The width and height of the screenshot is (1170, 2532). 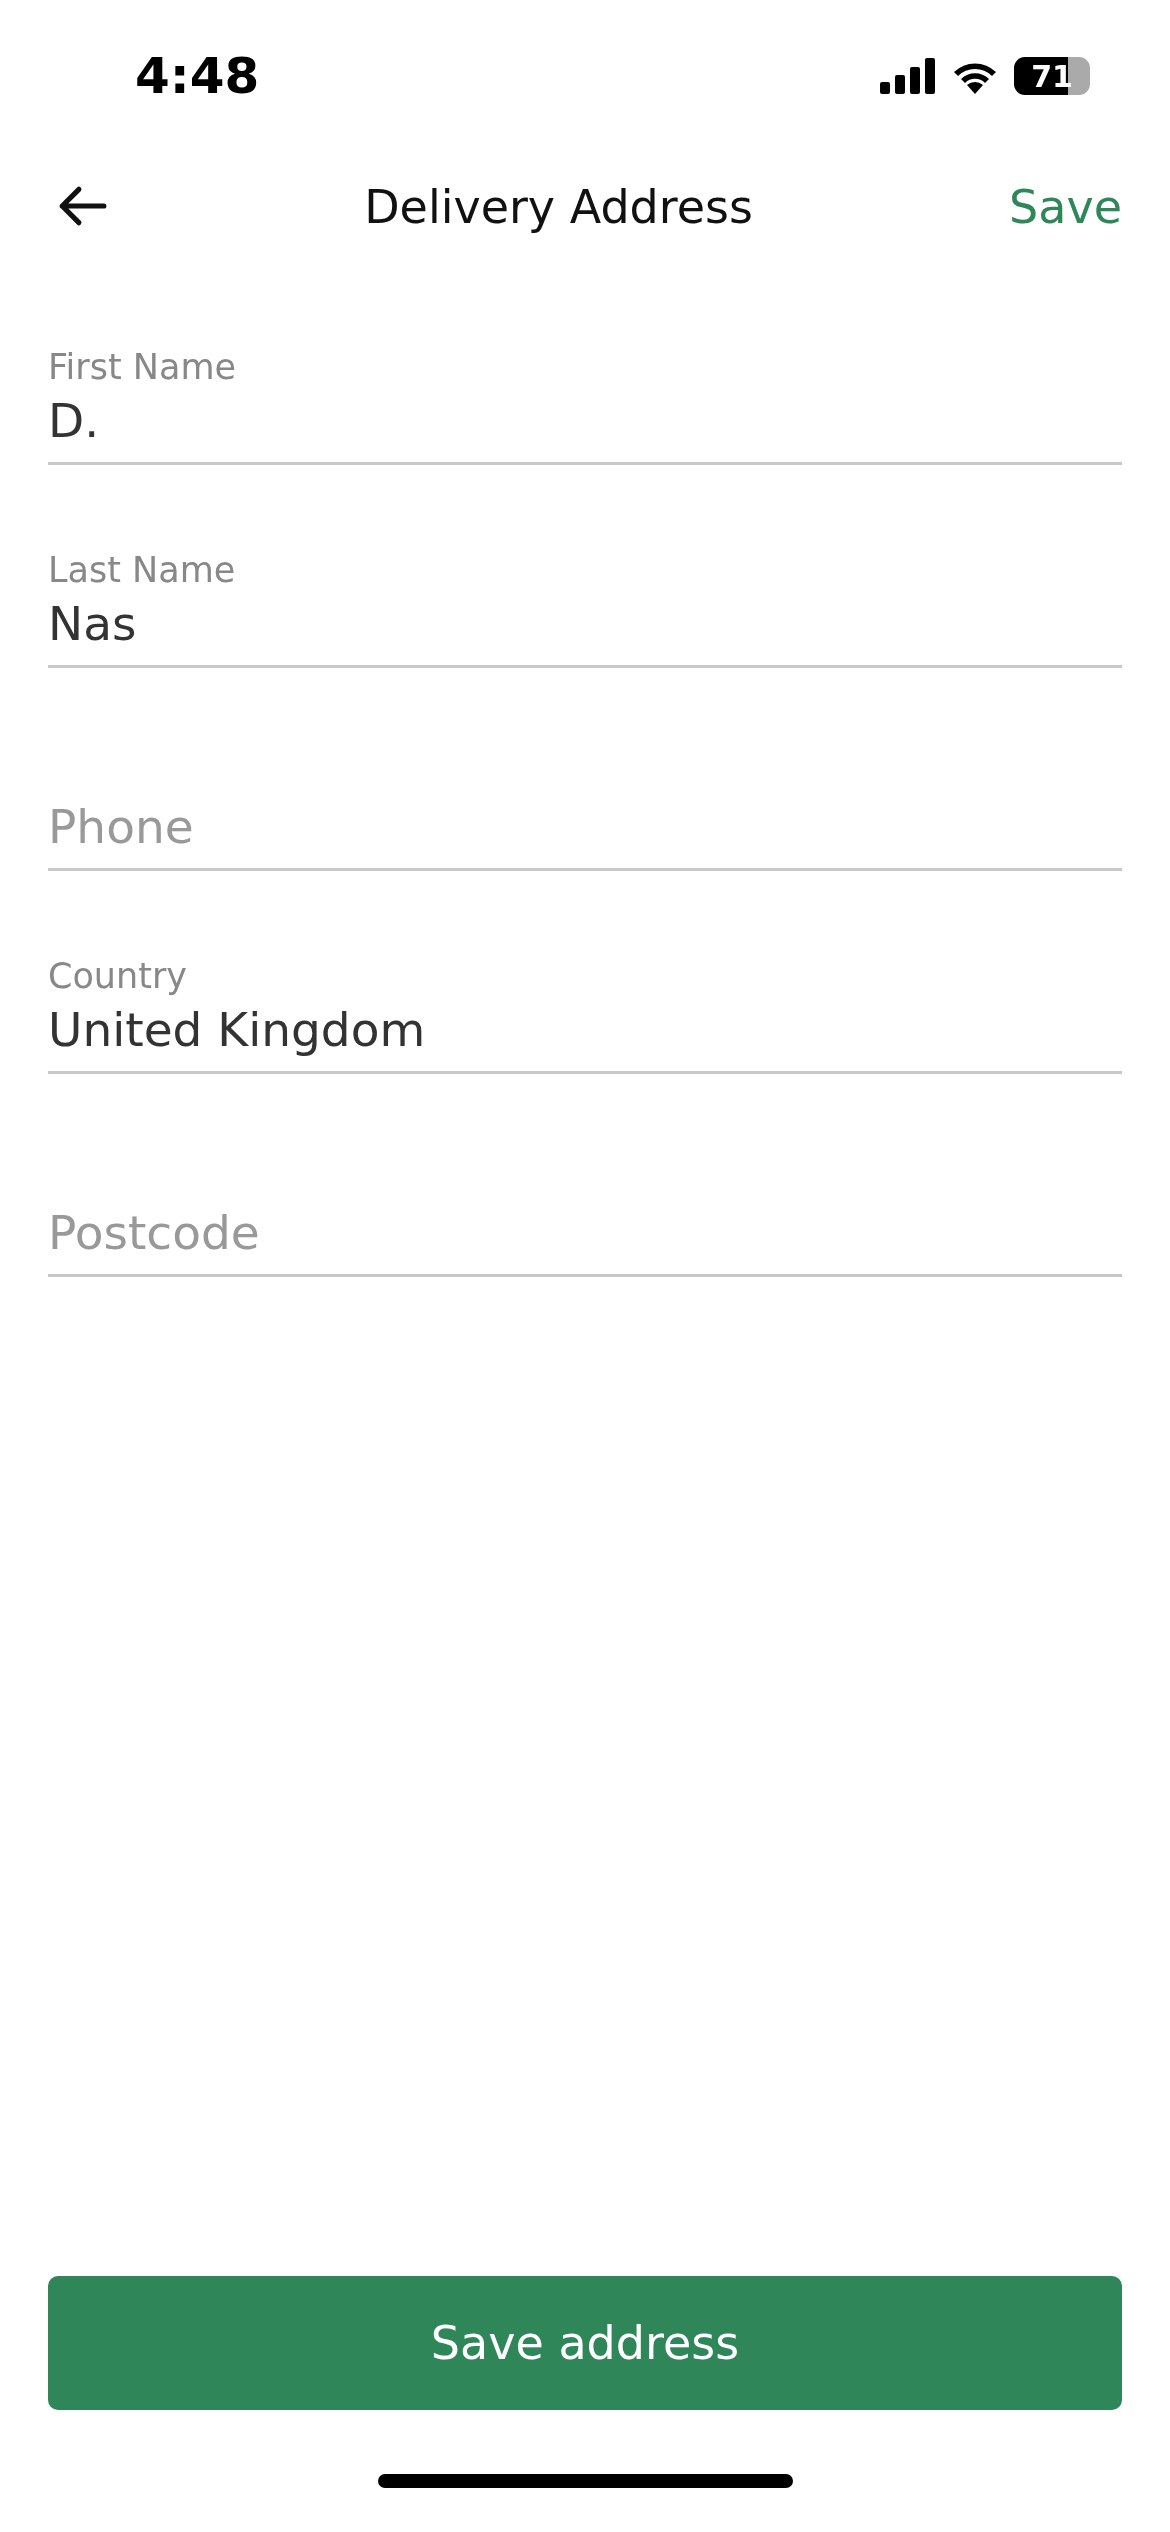 What do you see at coordinates (142, 570) in the screenshot?
I see `field-label: Last Name` at bounding box center [142, 570].